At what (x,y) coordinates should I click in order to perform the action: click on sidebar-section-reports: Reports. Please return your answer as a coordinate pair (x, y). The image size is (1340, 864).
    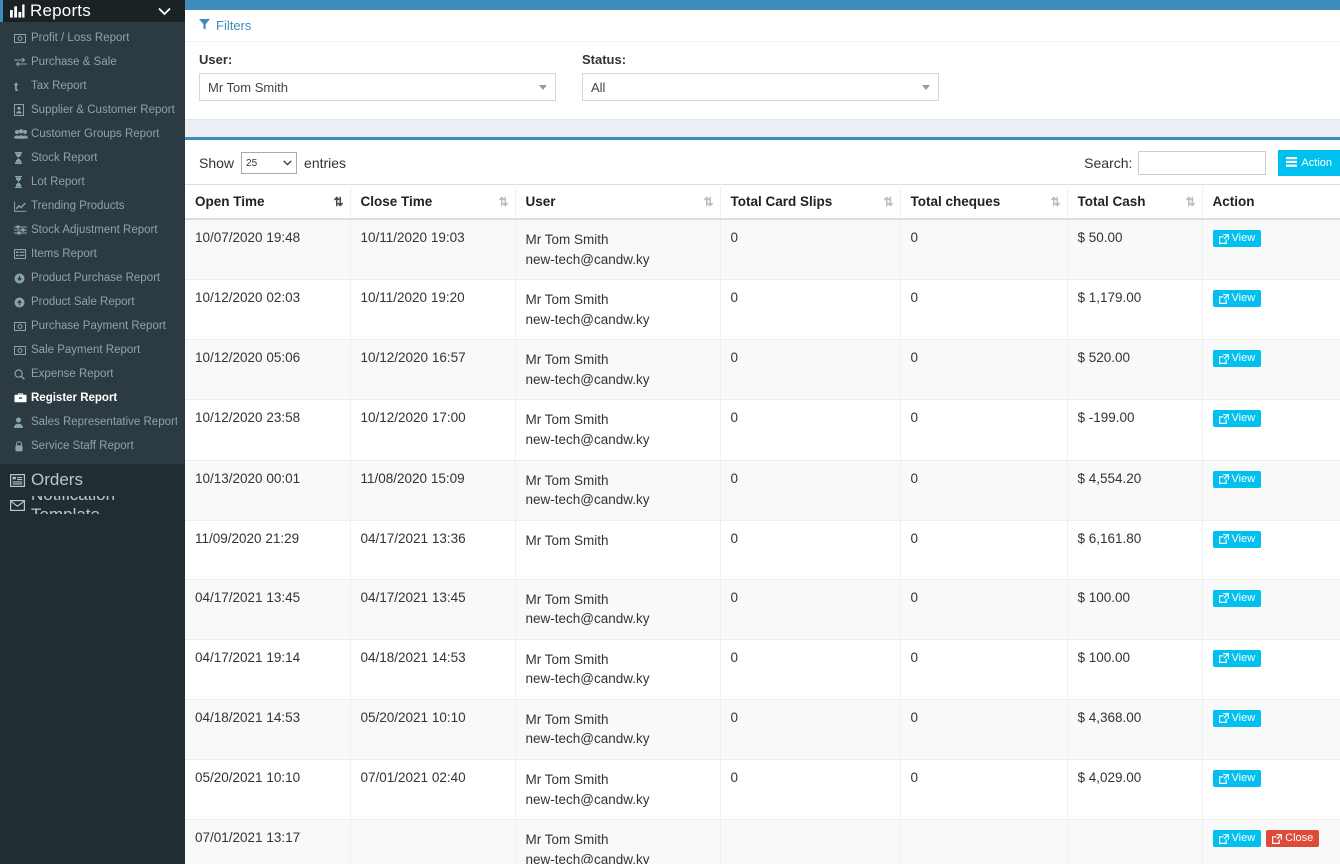
    Looking at the image, I should click on (92, 11).